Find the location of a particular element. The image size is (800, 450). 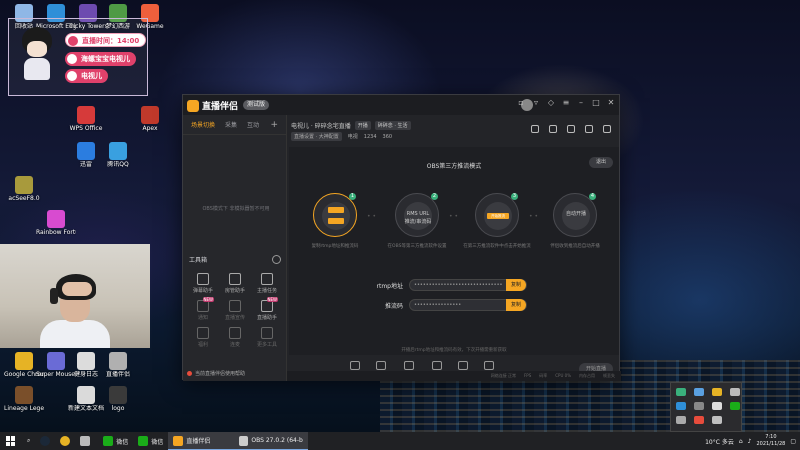

key-label: 推流码 is located at coordinates (393, 306).